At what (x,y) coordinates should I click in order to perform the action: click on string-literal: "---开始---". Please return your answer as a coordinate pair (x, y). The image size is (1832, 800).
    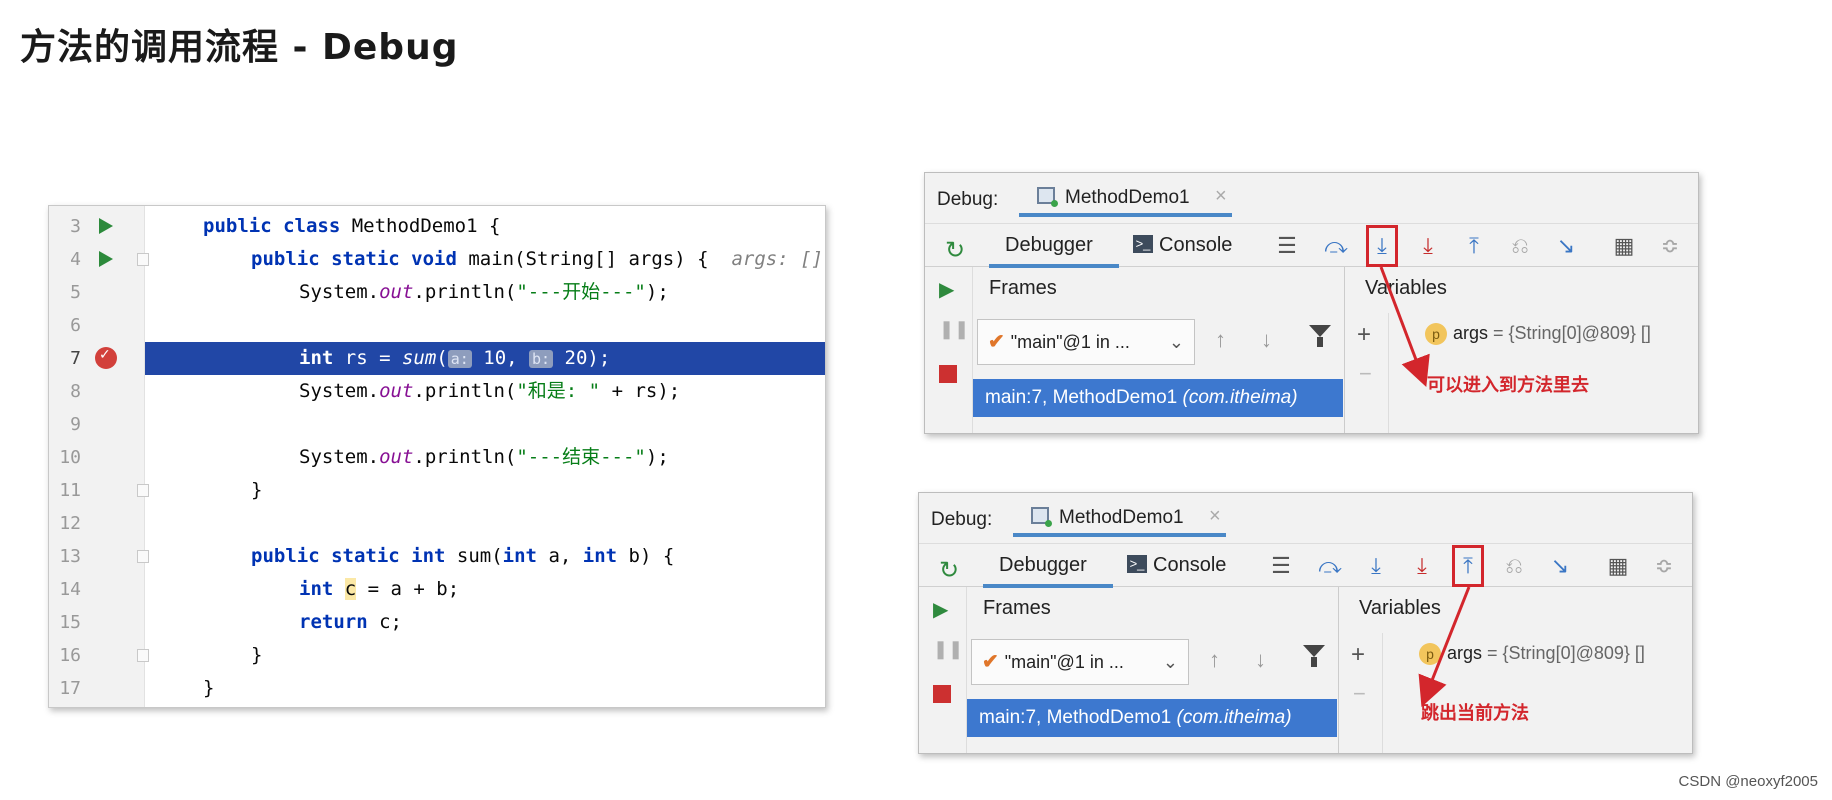
    Looking at the image, I should click on (581, 292).